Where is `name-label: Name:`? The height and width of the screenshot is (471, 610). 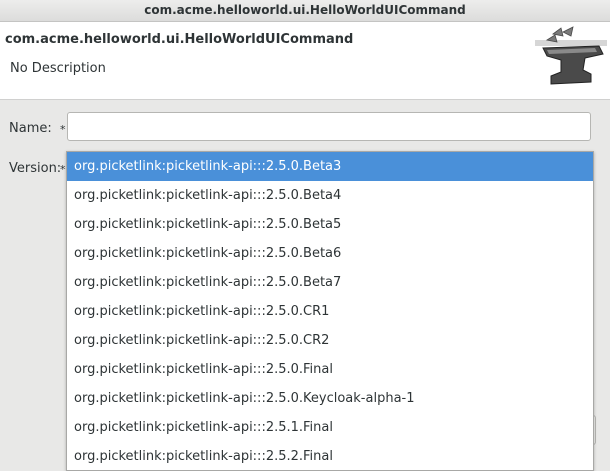
name-label: Name: is located at coordinates (30, 128).